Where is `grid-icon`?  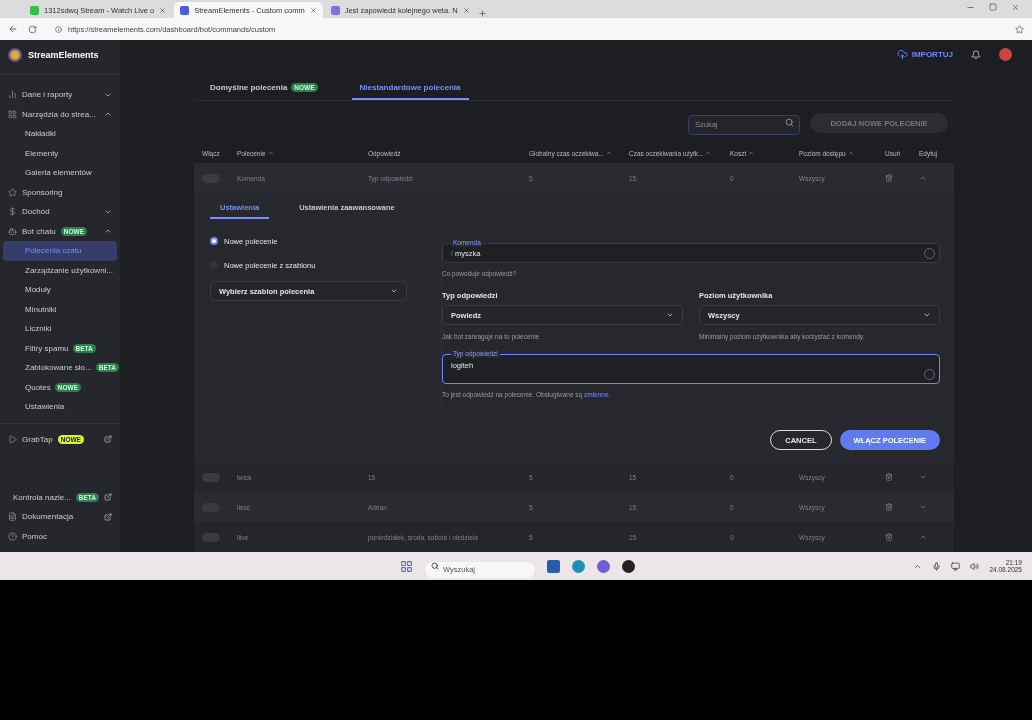
grid-icon is located at coordinates (12, 114).